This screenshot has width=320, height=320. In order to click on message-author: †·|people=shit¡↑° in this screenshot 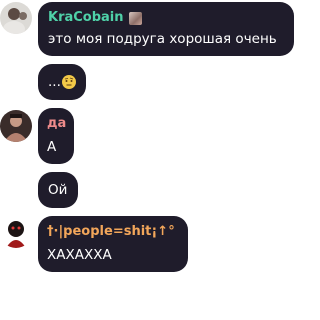, I will do `click(113, 232)`.